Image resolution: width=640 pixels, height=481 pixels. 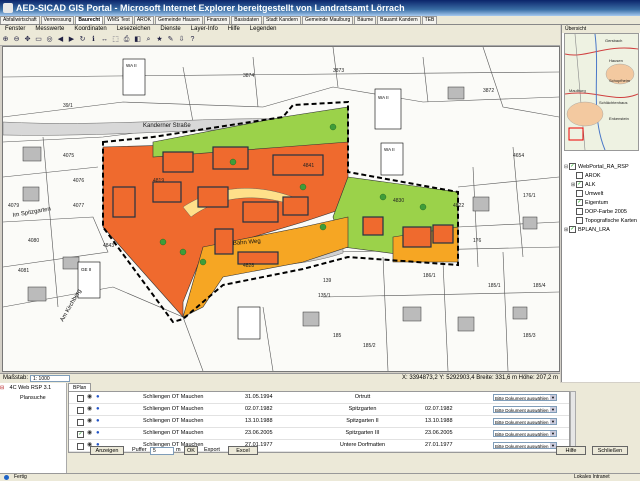 I want to click on app-tab: WMS Test, so click(x=118, y=20).